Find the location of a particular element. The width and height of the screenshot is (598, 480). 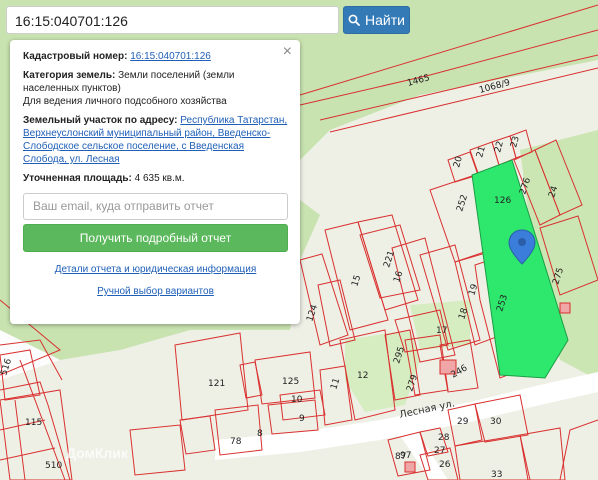

plot-number-label: 121 is located at coordinates (216, 384).